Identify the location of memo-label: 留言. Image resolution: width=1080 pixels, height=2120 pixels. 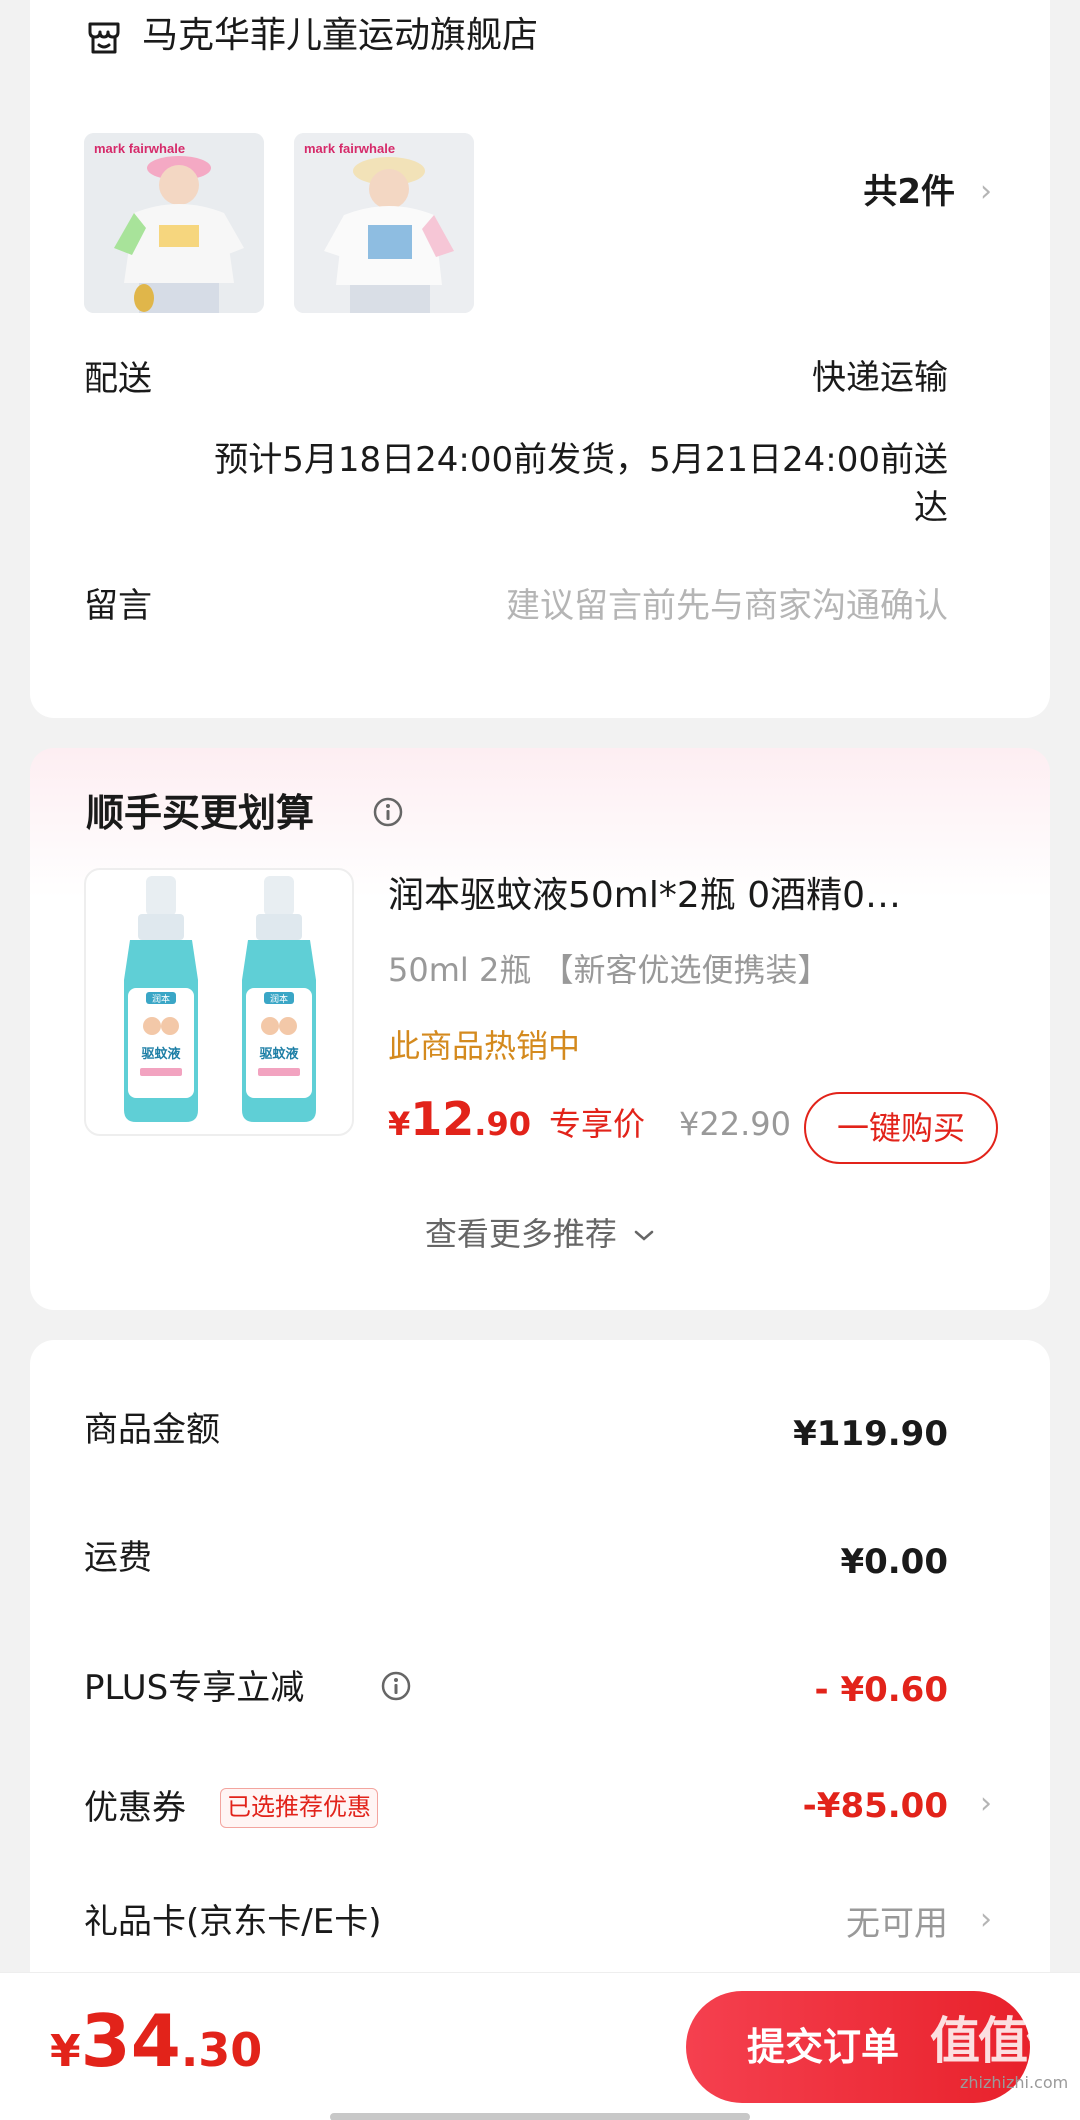
(118, 606).